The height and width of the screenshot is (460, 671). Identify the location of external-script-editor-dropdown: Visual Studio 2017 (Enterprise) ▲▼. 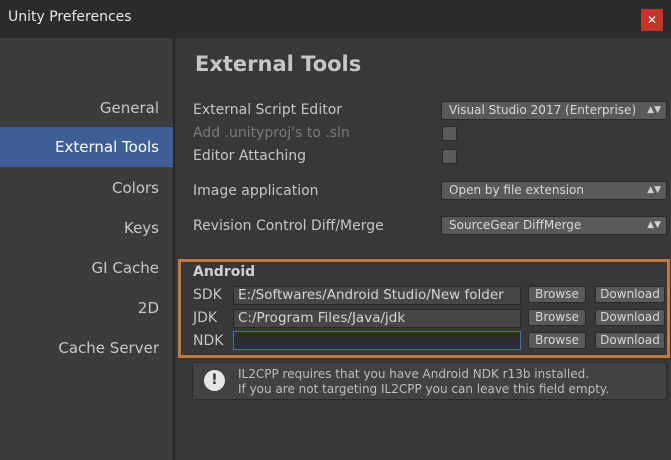
(554, 110).